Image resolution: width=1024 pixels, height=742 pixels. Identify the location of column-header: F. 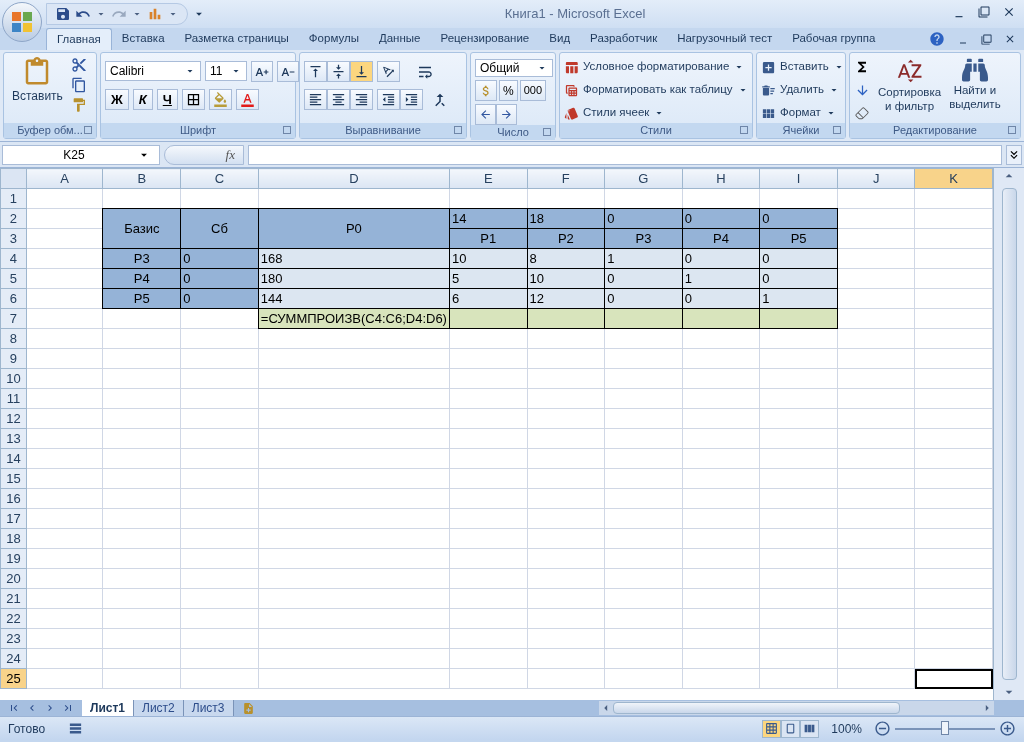
(566, 178).